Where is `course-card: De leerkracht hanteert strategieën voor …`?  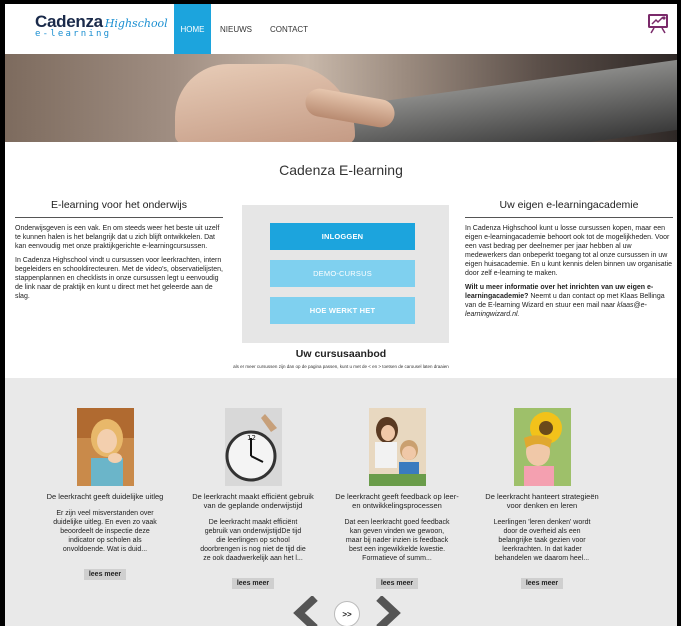 course-card: De leerkracht hanteert strategieën voor … is located at coordinates (542, 499).